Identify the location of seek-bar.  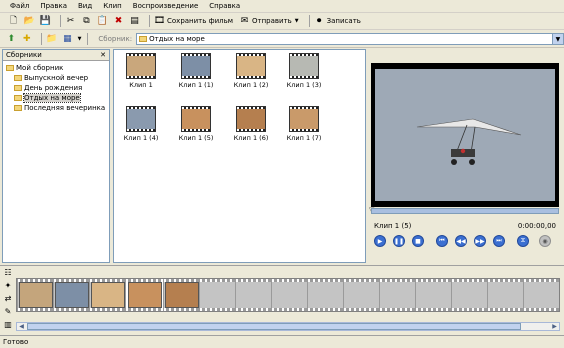
(465, 211).